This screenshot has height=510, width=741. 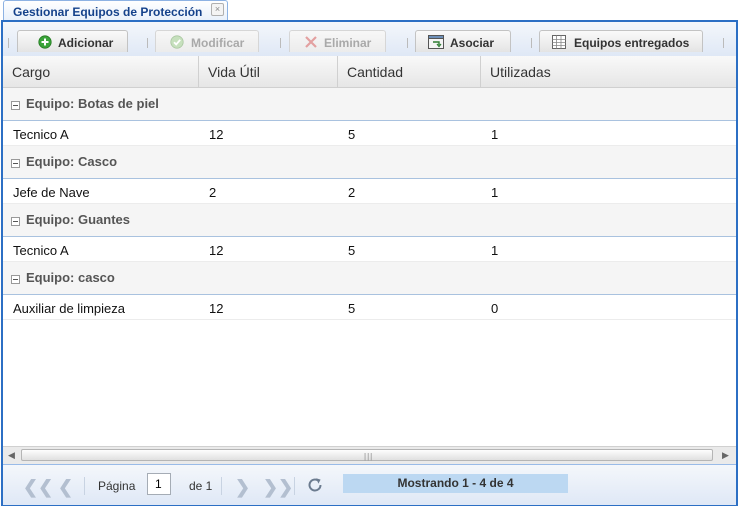 What do you see at coordinates (201, 486) in the screenshot?
I see `page-count-label: de 1` at bounding box center [201, 486].